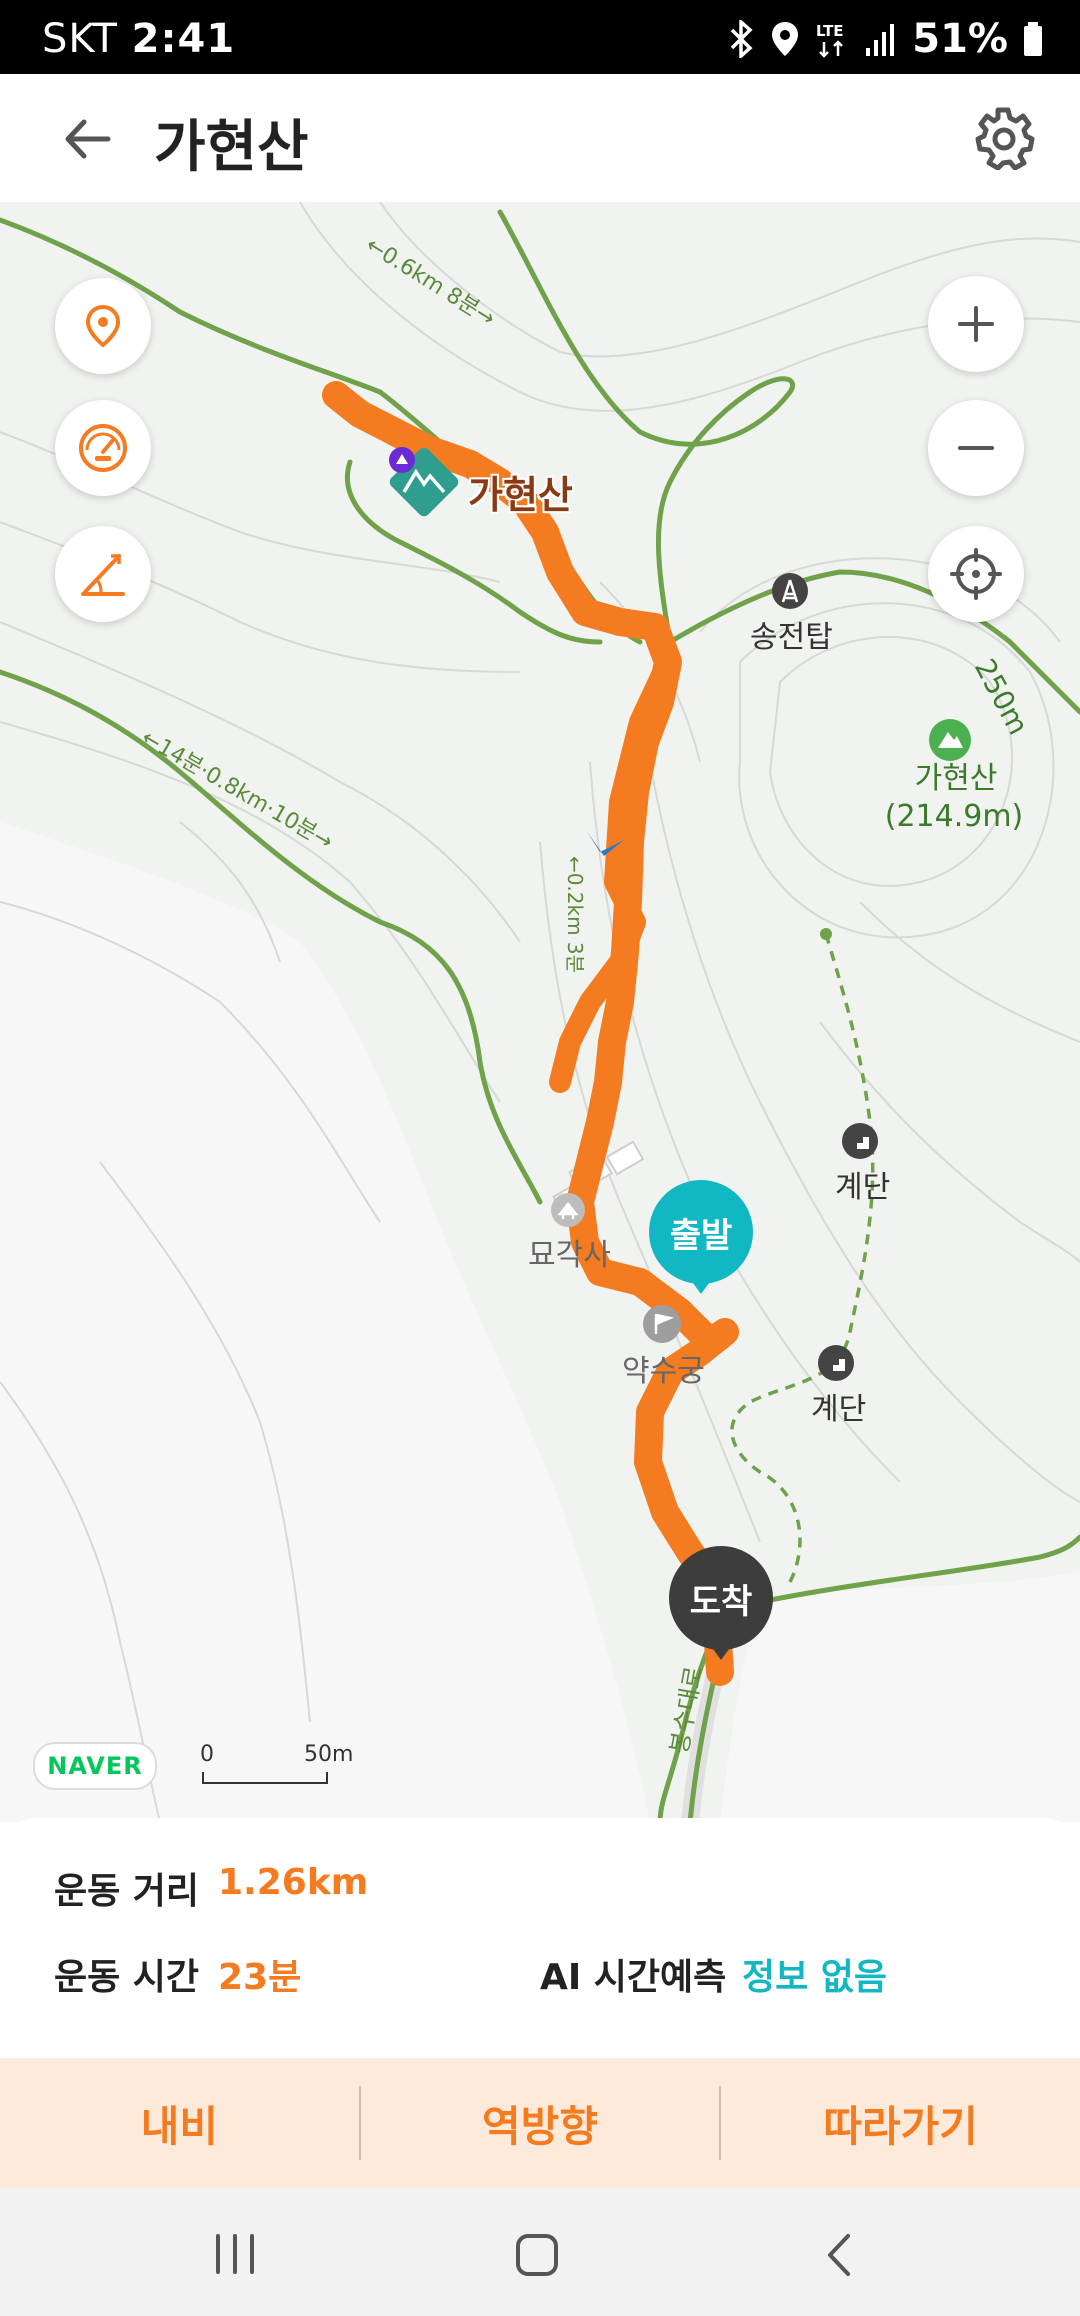 Image resolution: width=1080 pixels, height=2316 pixels. Describe the element at coordinates (880, 40) in the screenshot. I see `signal-icon` at that location.